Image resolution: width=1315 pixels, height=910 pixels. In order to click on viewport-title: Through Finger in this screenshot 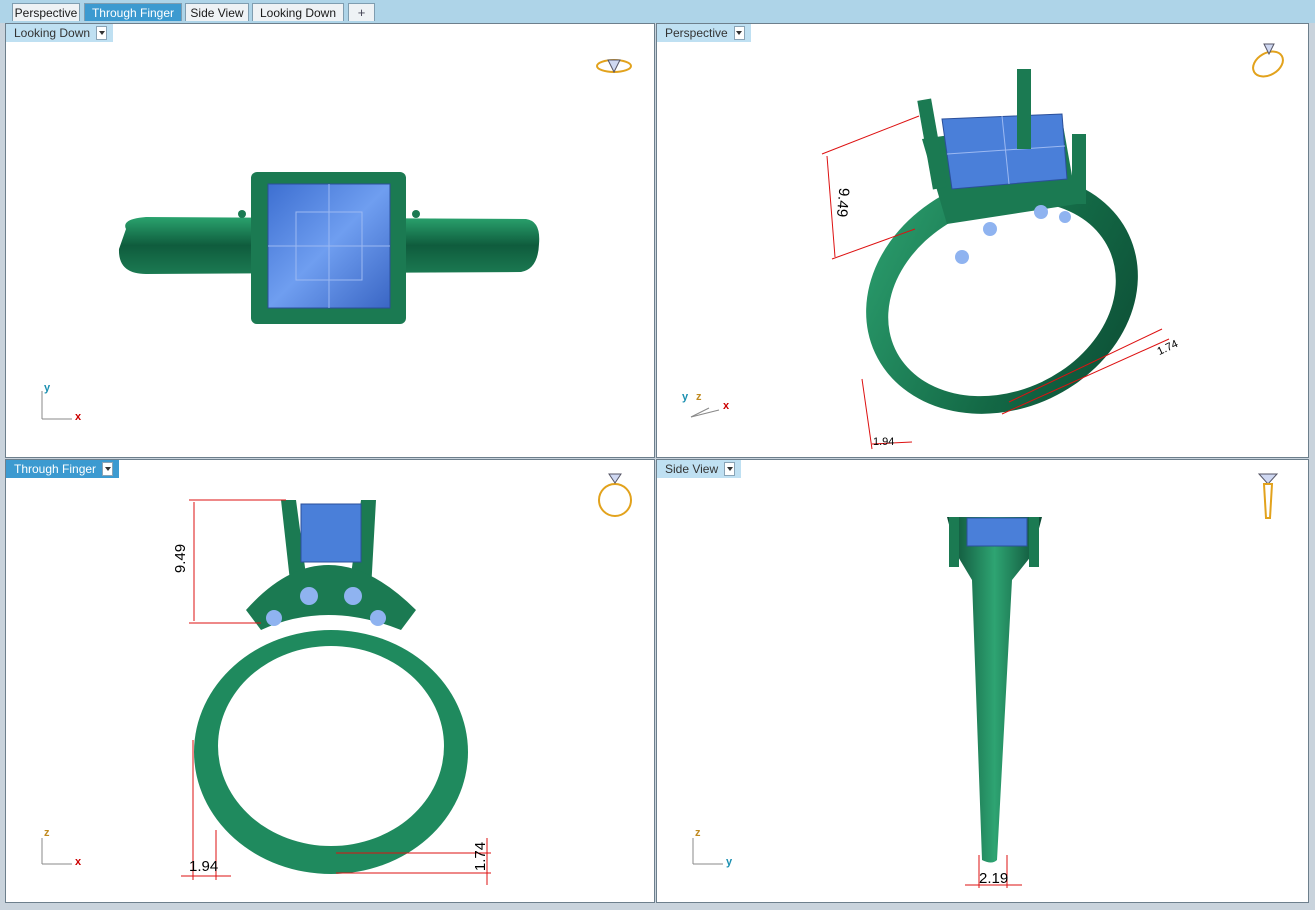, I will do `click(55, 469)`.